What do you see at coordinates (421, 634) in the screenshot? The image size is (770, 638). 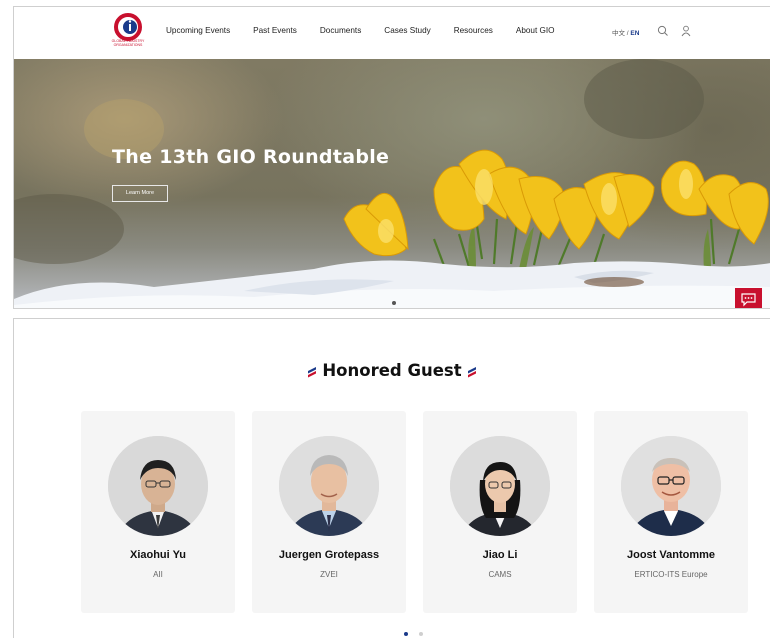 I see `pagination-dot` at bounding box center [421, 634].